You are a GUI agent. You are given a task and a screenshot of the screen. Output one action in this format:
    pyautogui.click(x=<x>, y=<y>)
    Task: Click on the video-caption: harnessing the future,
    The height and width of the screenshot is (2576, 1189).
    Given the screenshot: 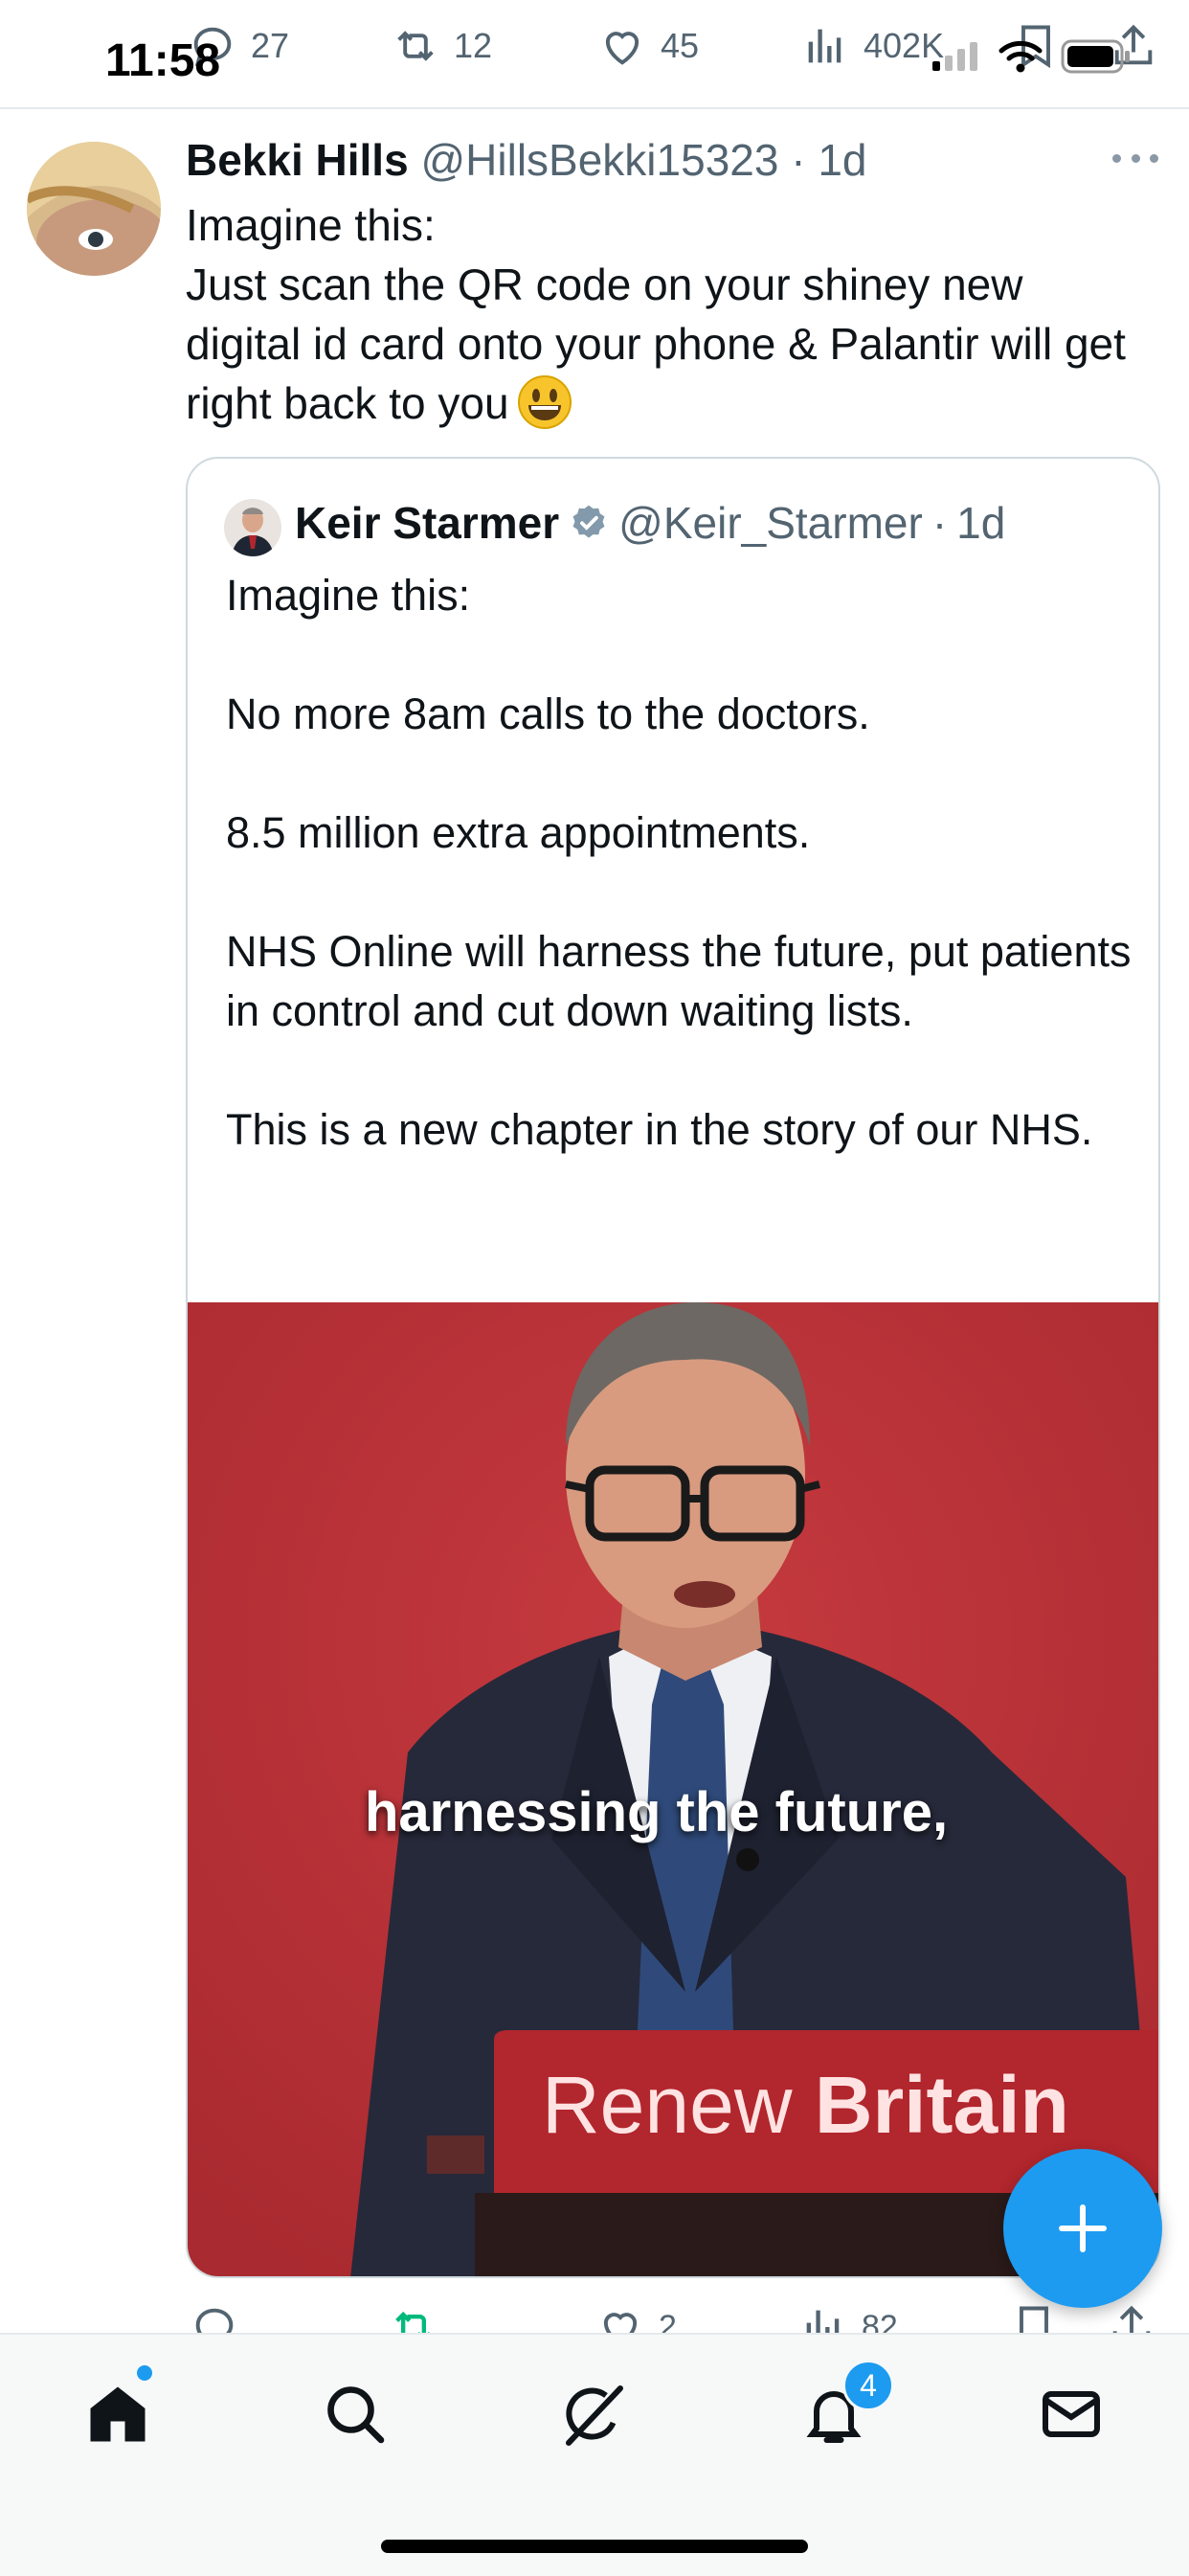 What is the action you would take?
    pyautogui.click(x=657, y=1812)
    